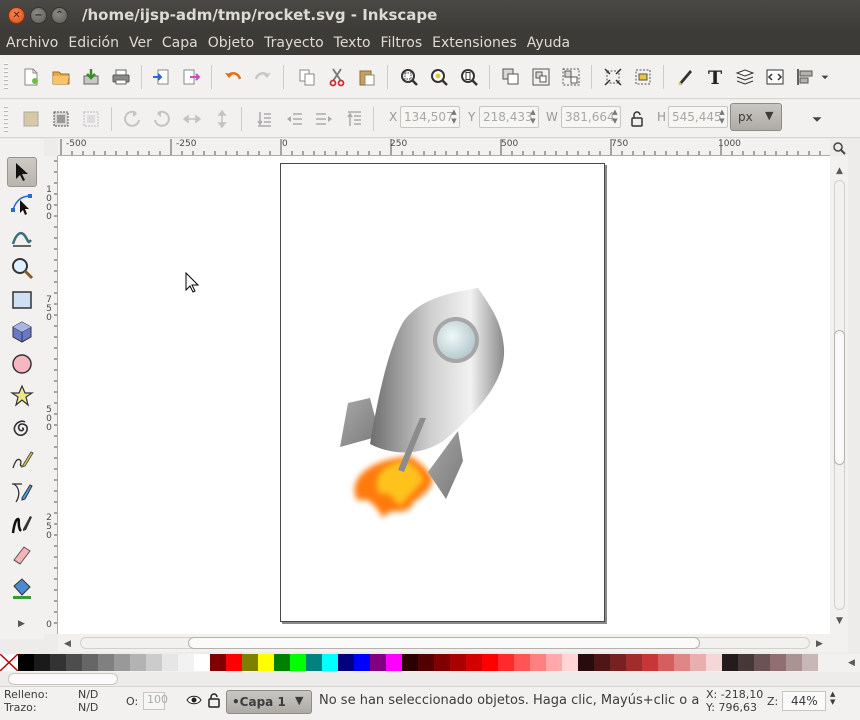 The image size is (860, 720). I want to click on star-tool, so click(22, 396).